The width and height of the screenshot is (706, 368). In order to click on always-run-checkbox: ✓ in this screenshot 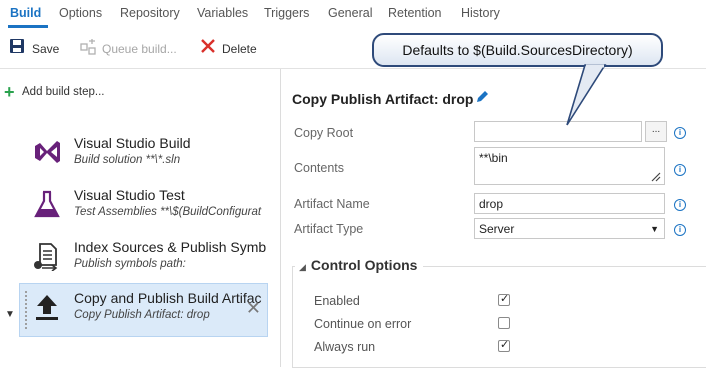, I will do `click(504, 345)`.